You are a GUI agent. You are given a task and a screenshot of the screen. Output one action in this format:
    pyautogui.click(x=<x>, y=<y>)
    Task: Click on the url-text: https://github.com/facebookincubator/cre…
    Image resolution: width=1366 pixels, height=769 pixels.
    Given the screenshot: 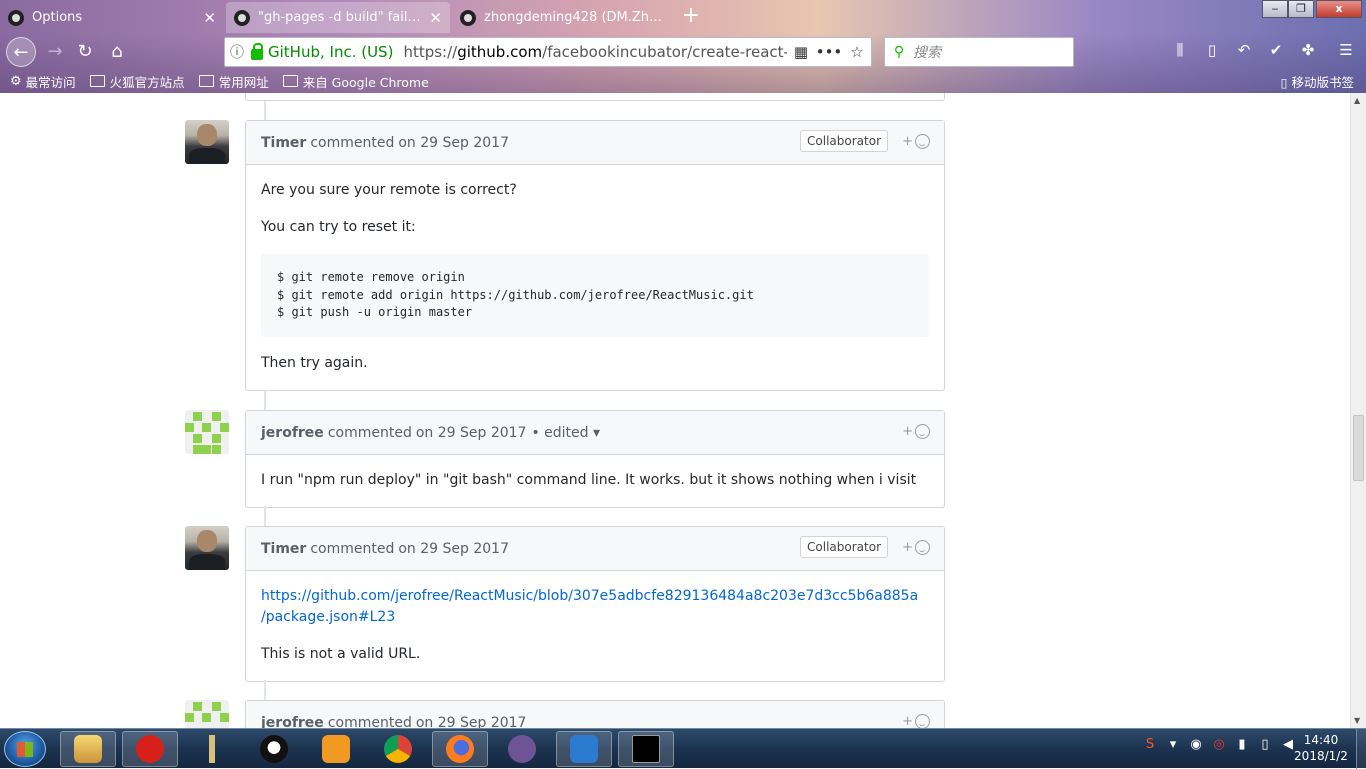 What is the action you would take?
    pyautogui.click(x=595, y=52)
    